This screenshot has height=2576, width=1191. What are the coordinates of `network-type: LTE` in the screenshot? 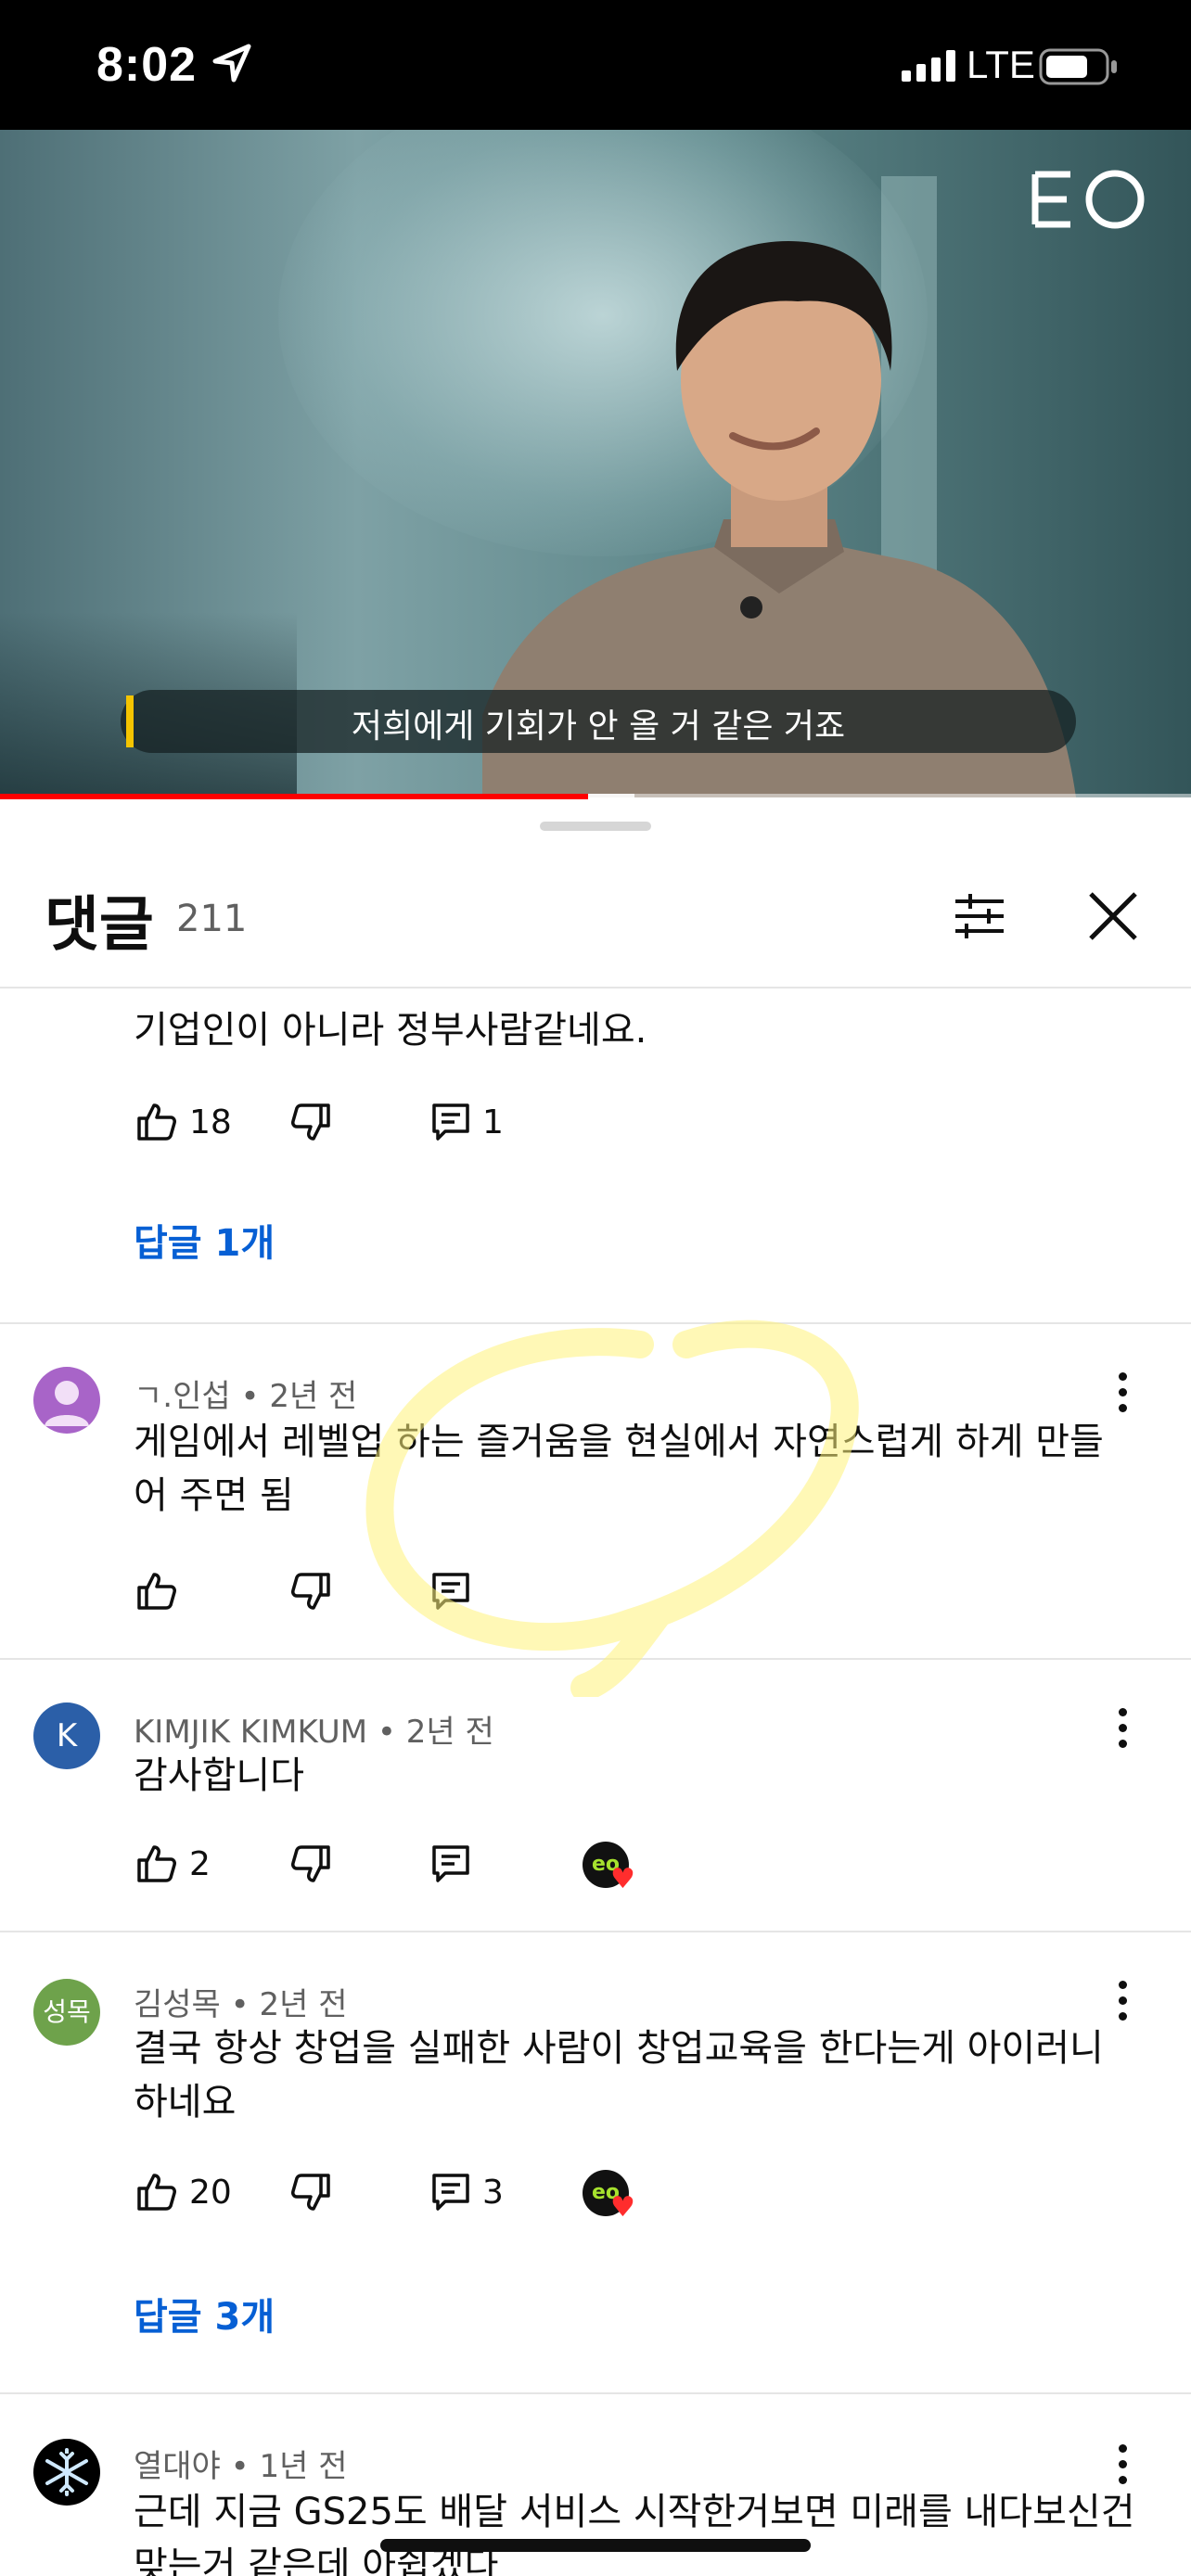 It's located at (1001, 64).